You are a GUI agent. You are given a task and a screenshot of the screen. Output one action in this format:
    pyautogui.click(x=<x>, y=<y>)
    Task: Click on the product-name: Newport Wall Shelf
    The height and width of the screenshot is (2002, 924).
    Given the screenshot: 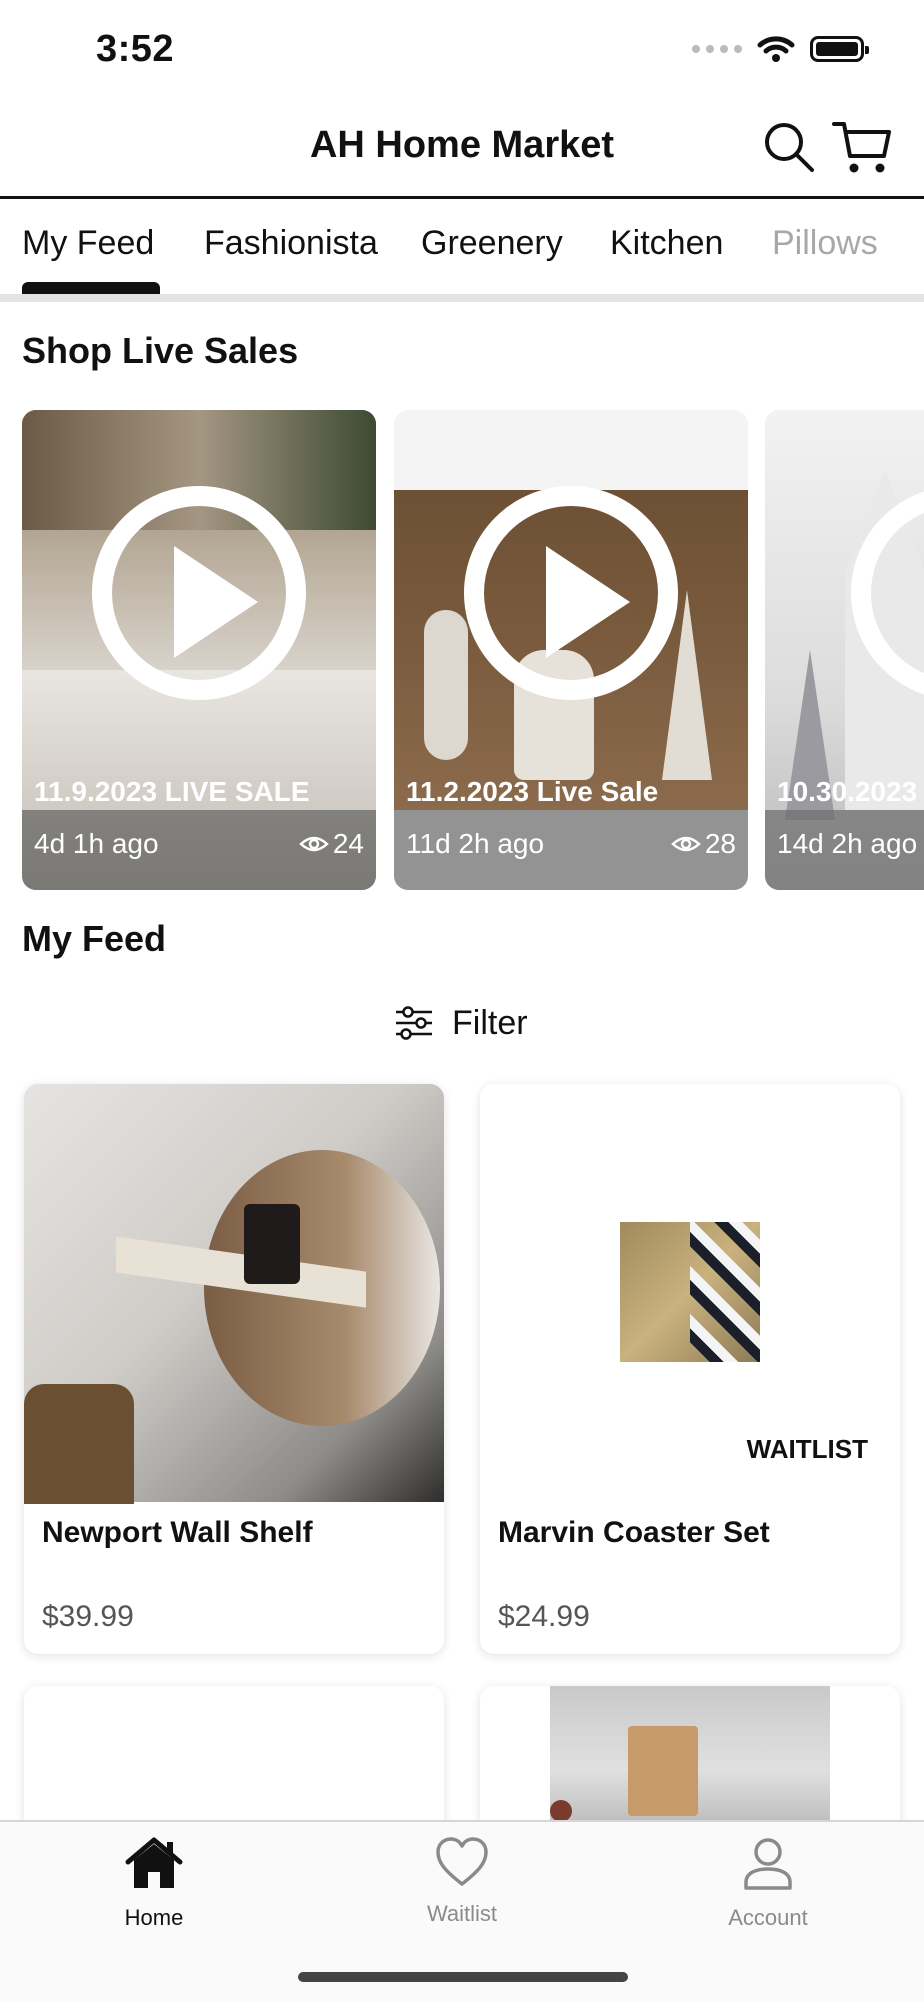 What is the action you would take?
    pyautogui.click(x=177, y=1532)
    